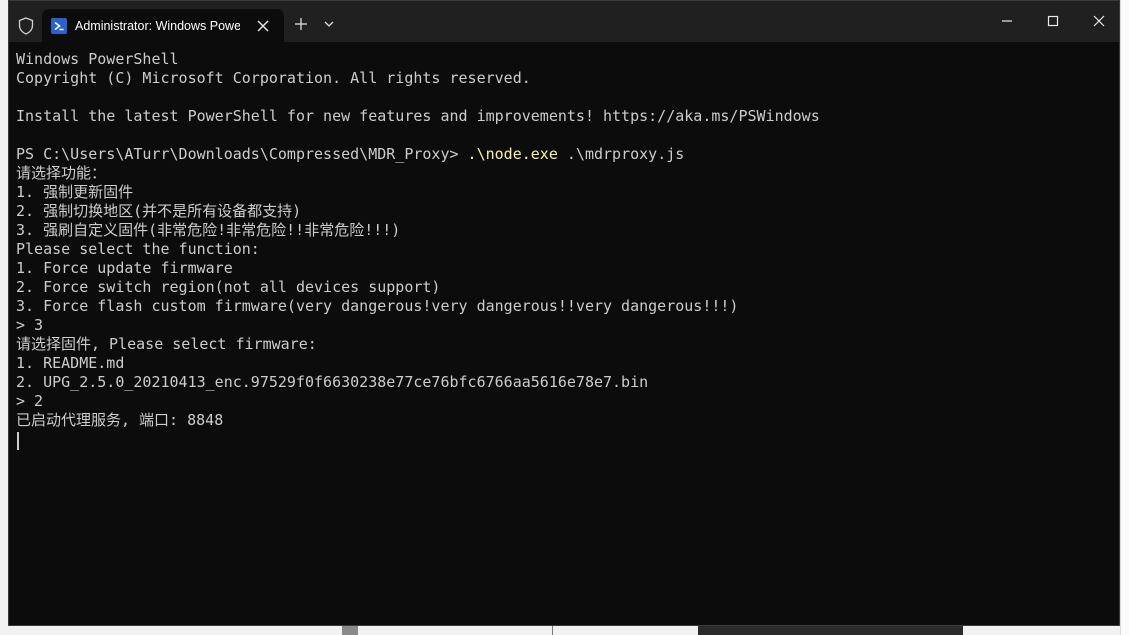  What do you see at coordinates (1007, 21) in the screenshot?
I see `minimize-icon` at bounding box center [1007, 21].